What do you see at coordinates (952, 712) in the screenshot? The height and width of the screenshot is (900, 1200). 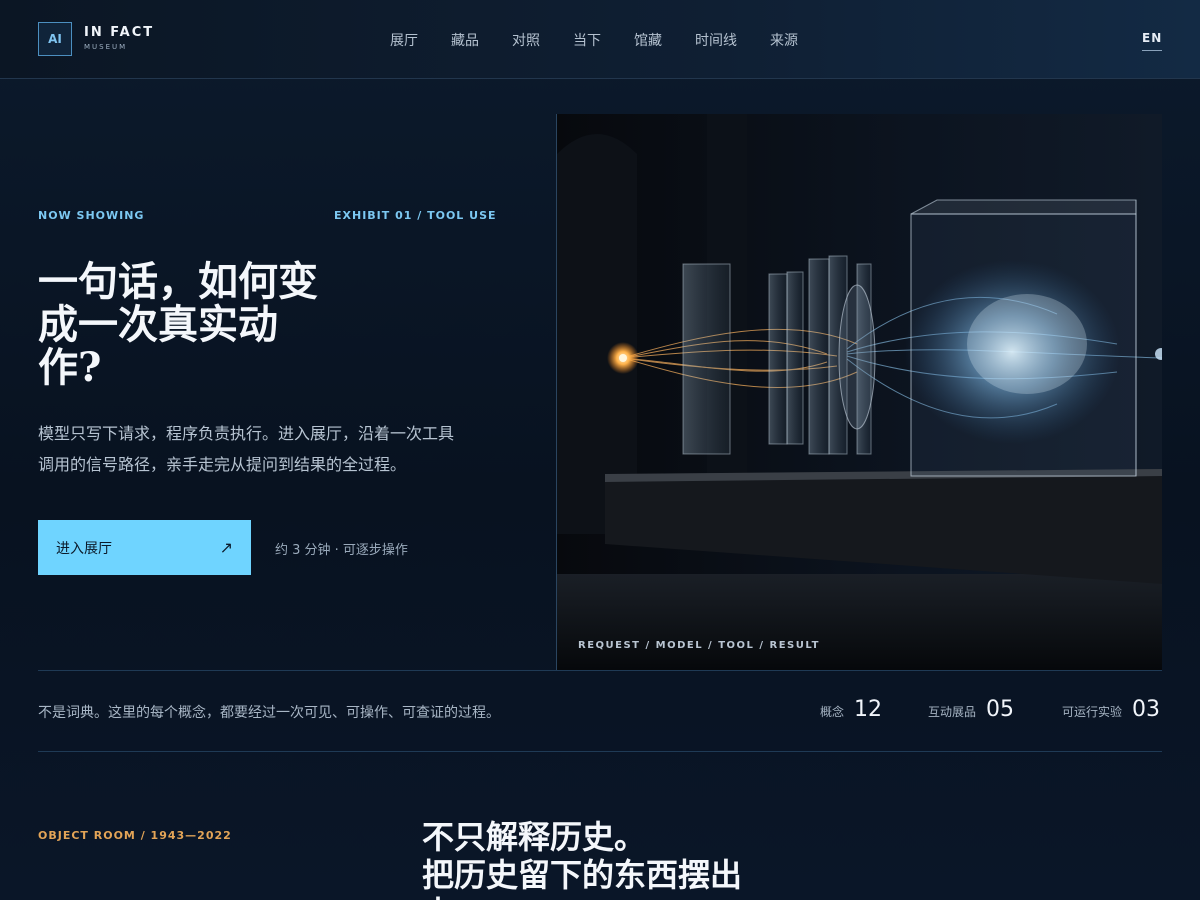 I see `stat-label: 互动展品` at bounding box center [952, 712].